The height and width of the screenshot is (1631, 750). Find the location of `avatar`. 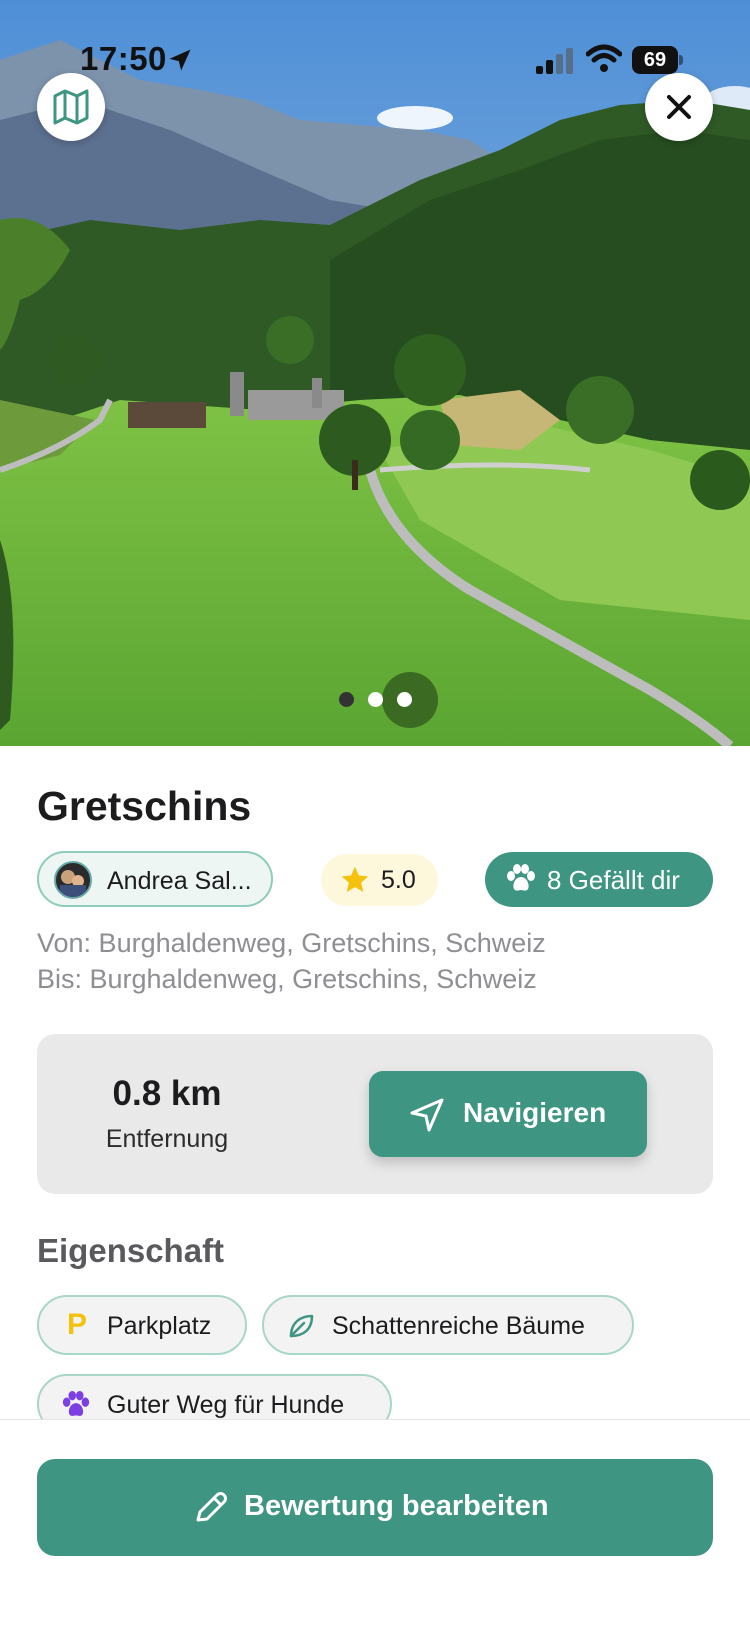

avatar is located at coordinates (73, 880).